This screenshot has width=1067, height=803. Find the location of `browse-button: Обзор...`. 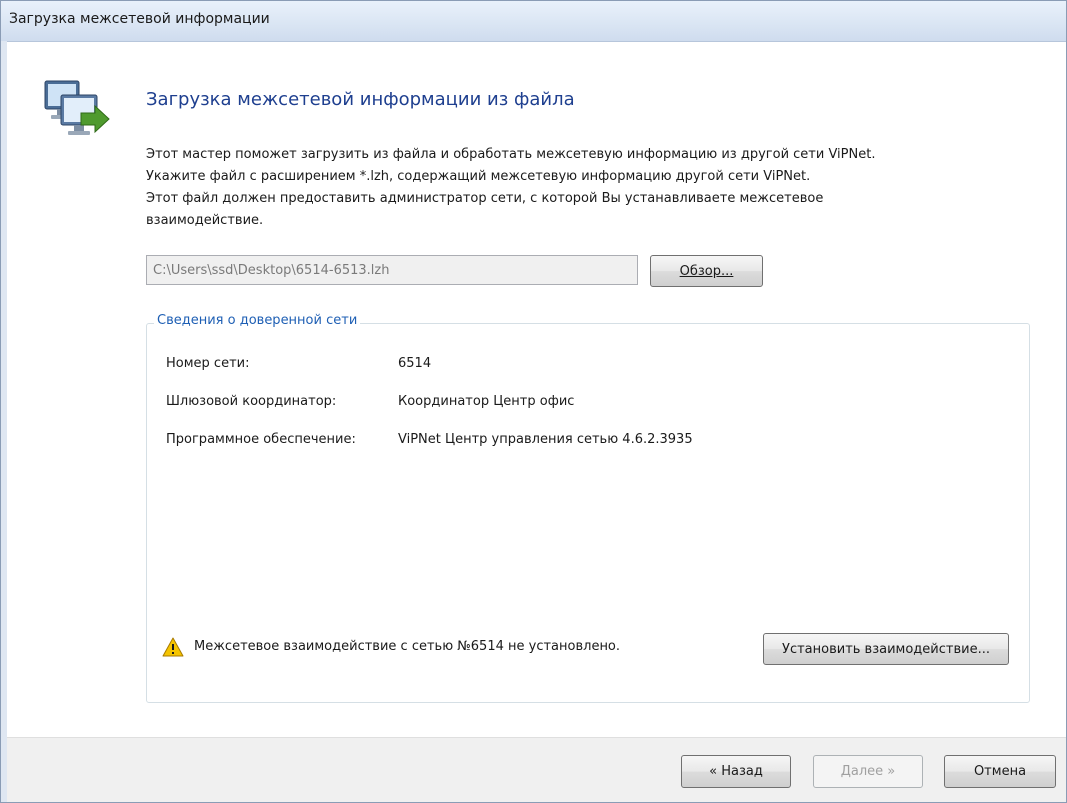

browse-button: Обзор... is located at coordinates (706, 271).